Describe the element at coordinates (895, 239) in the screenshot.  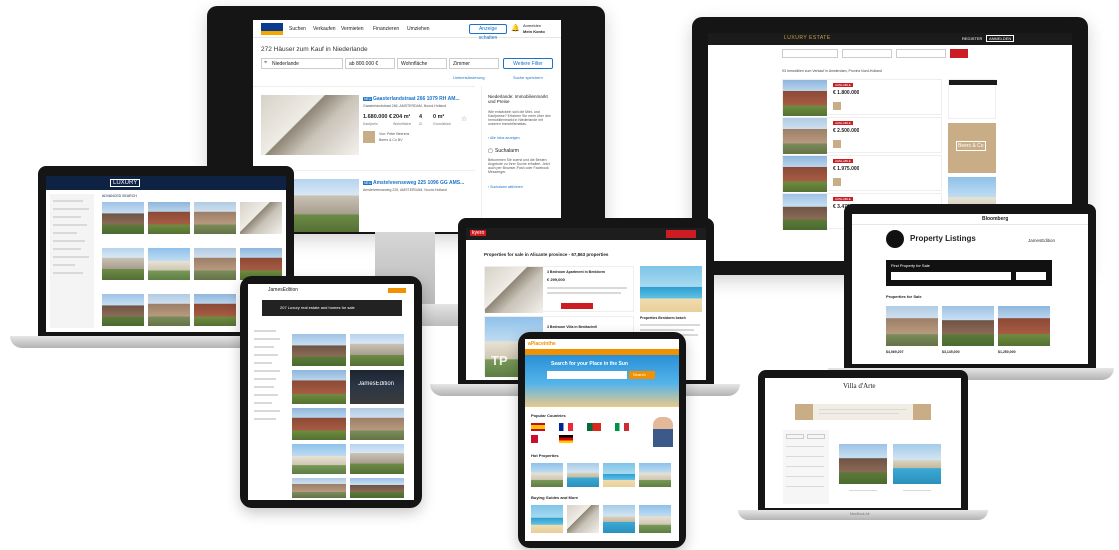
I see `brand-badge` at that location.